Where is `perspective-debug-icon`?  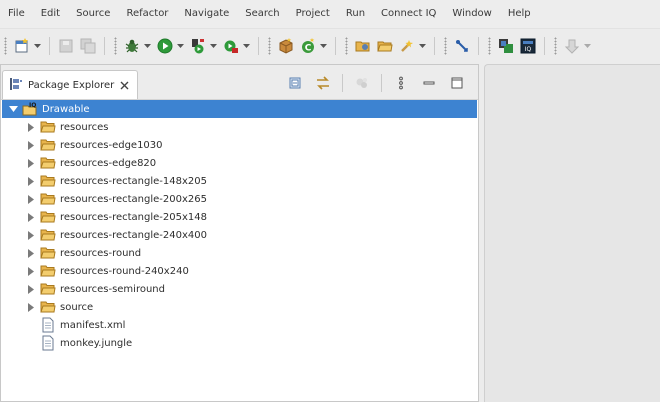 perspective-debug-icon is located at coordinates (506, 46).